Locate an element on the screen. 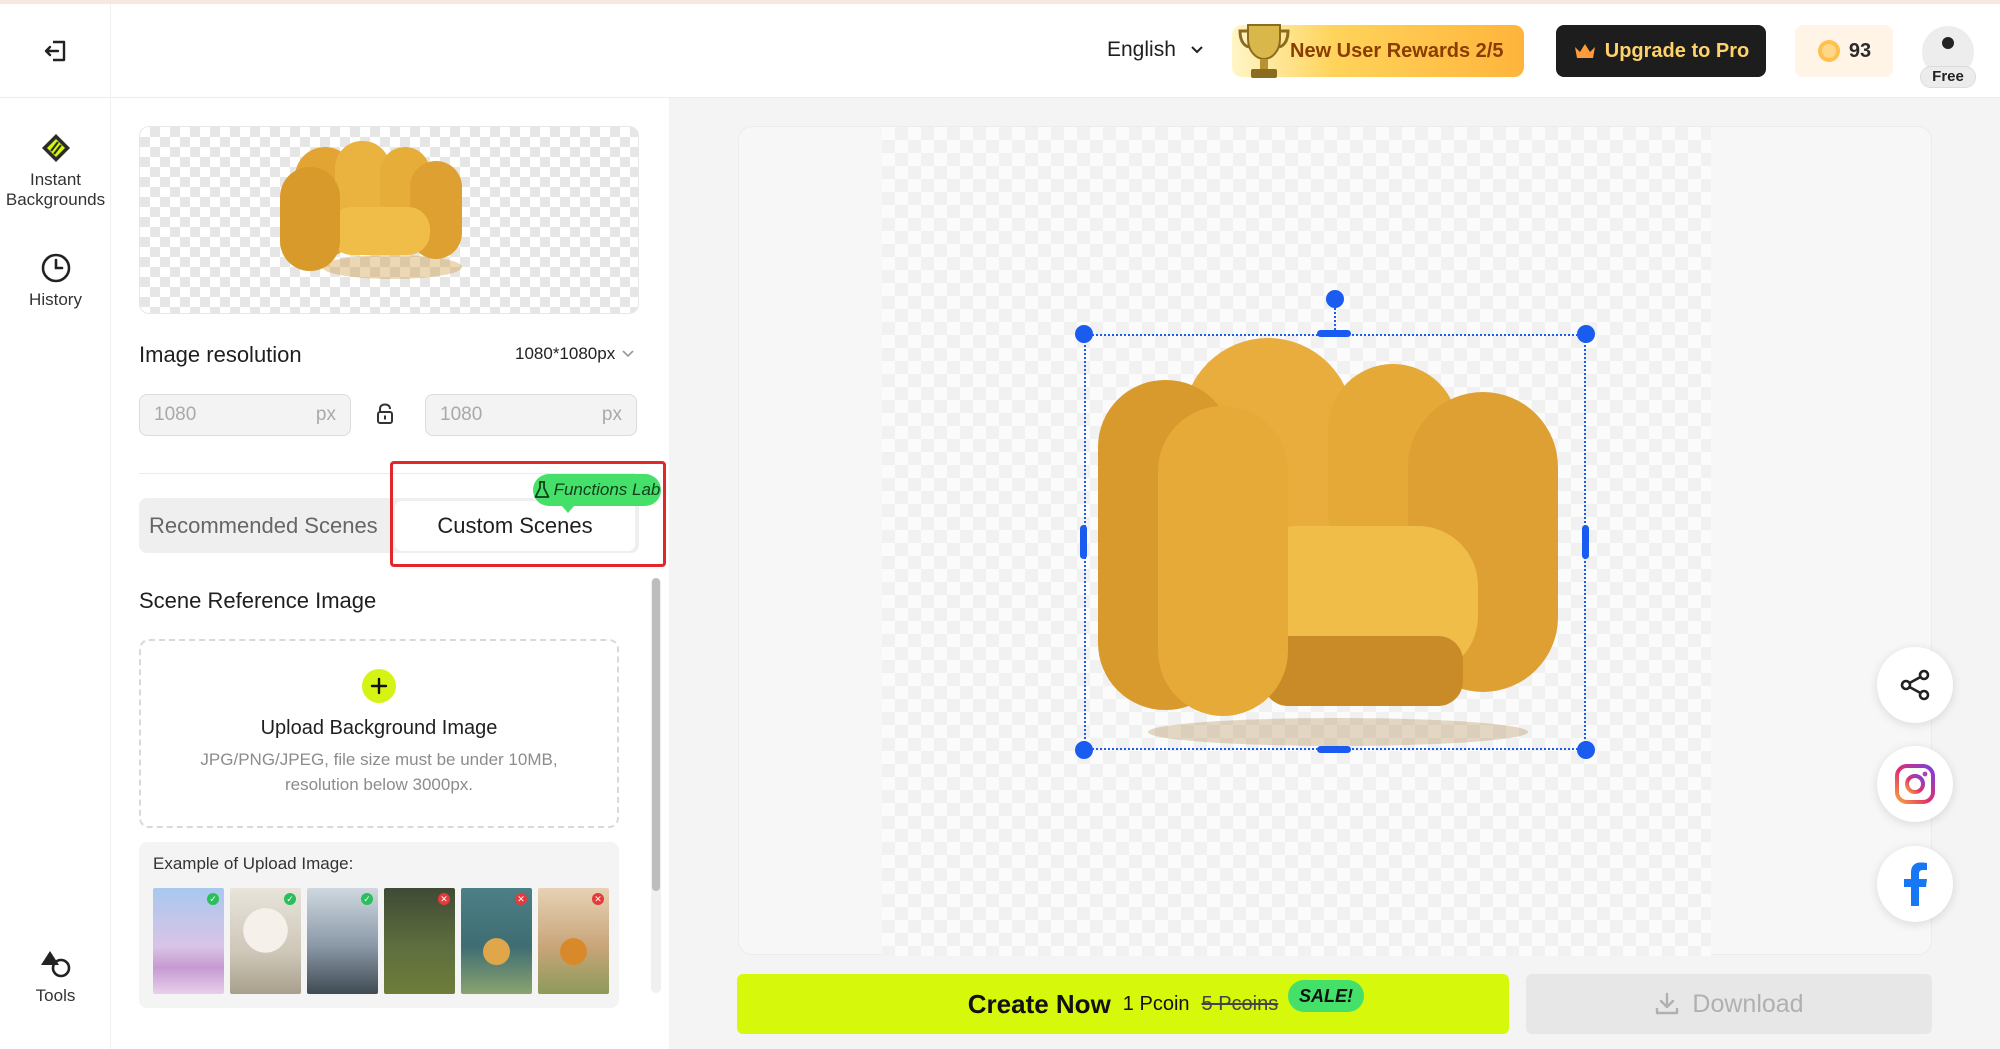  user-menu: Free is located at coordinates (1948, 59).